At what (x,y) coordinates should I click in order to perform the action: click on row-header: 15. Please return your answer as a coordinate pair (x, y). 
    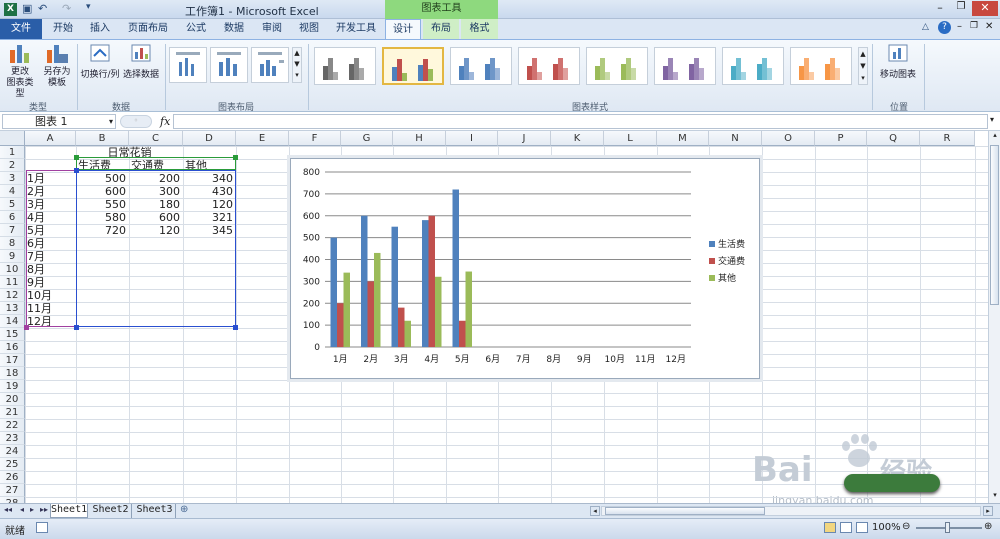
    Looking at the image, I should click on (12, 334).